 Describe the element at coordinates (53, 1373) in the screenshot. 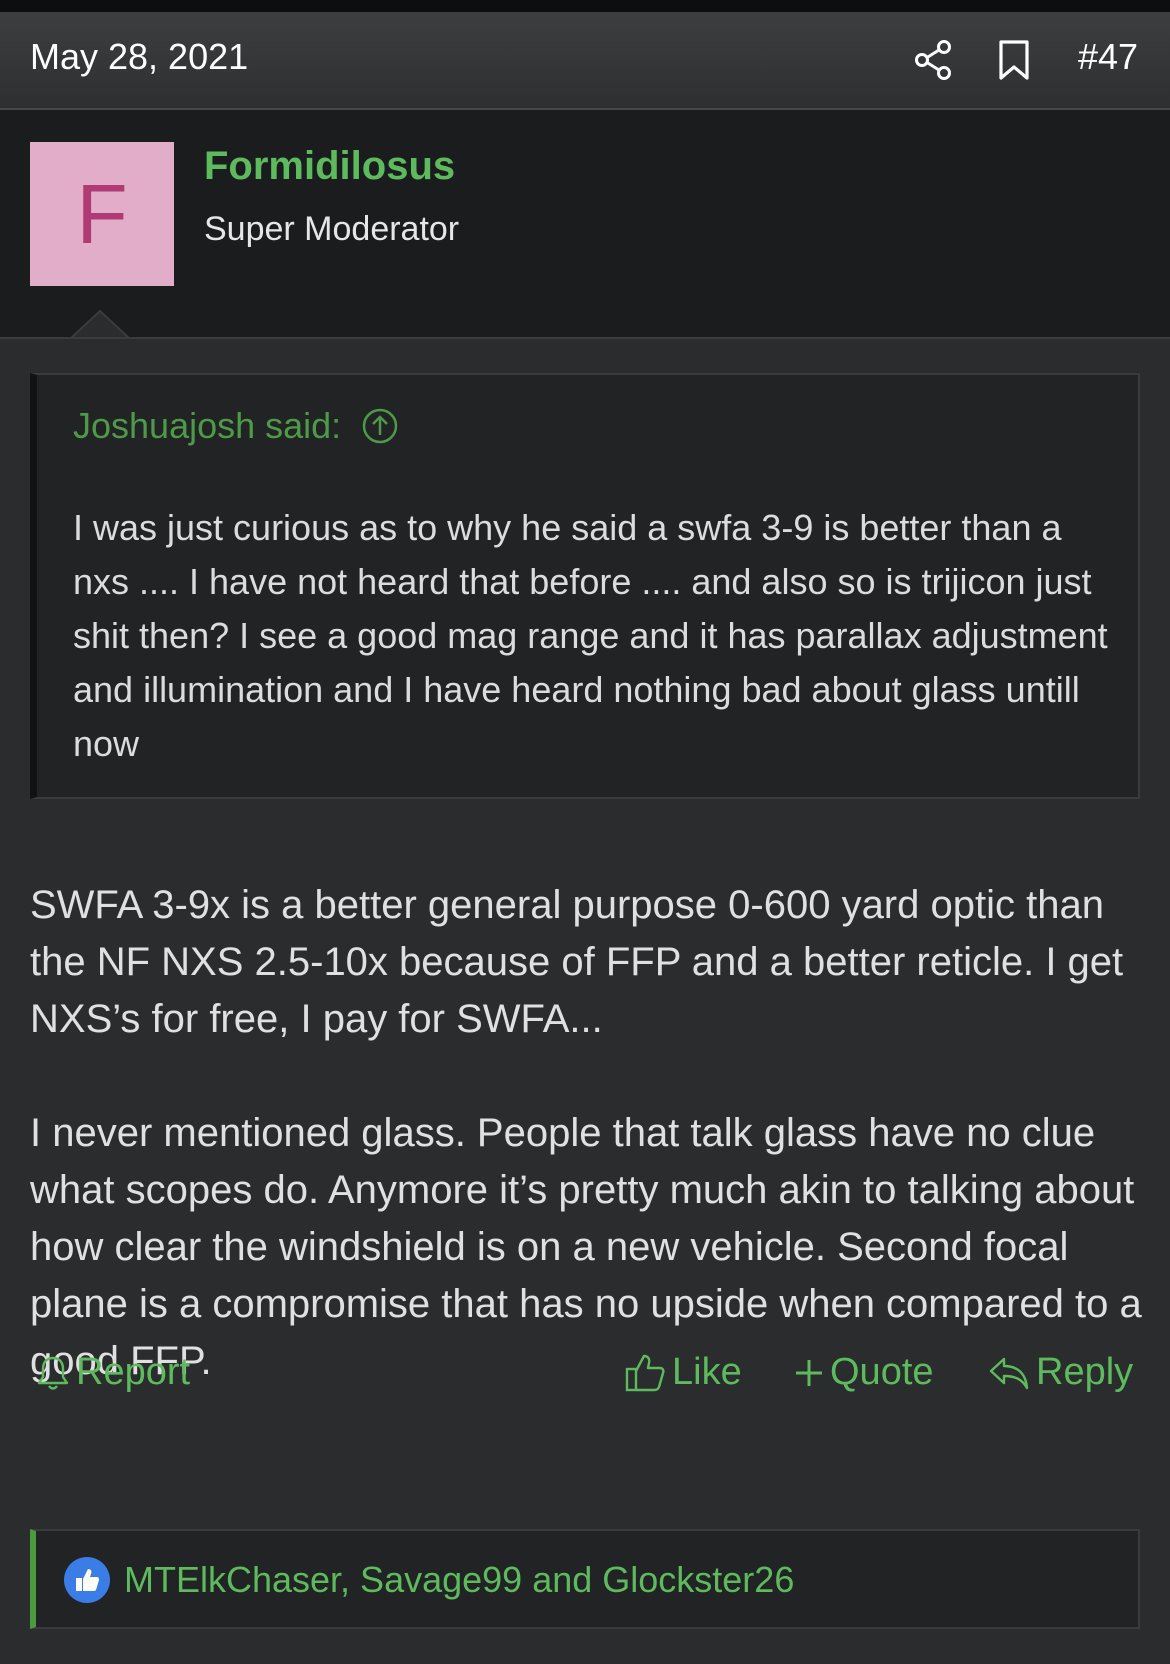

I see `bell-icon` at that location.